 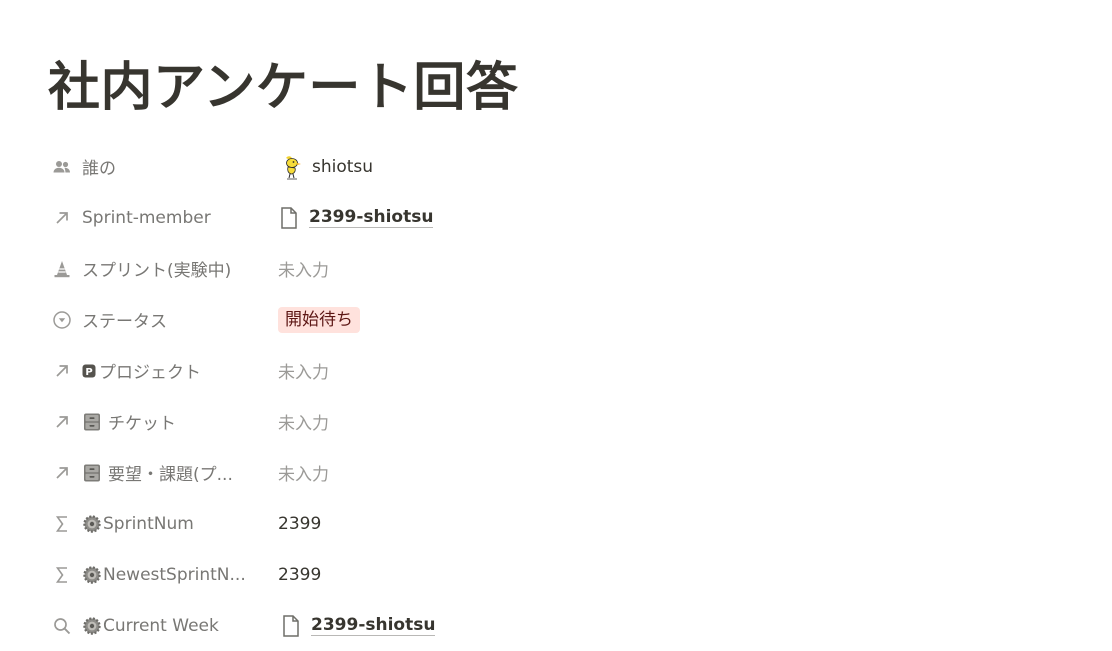 What do you see at coordinates (448, 625) in the screenshot?
I see `property-row-current-week: Current Week 2399-shiotsu` at bounding box center [448, 625].